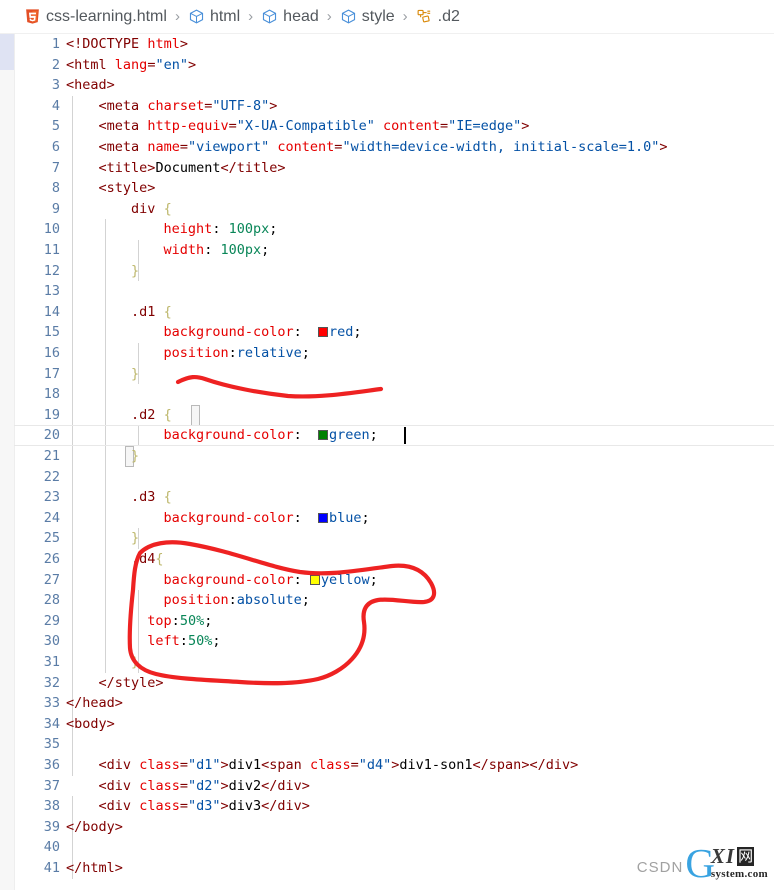  Describe the element at coordinates (94, 703) in the screenshot. I see `code-line: </head>` at that location.